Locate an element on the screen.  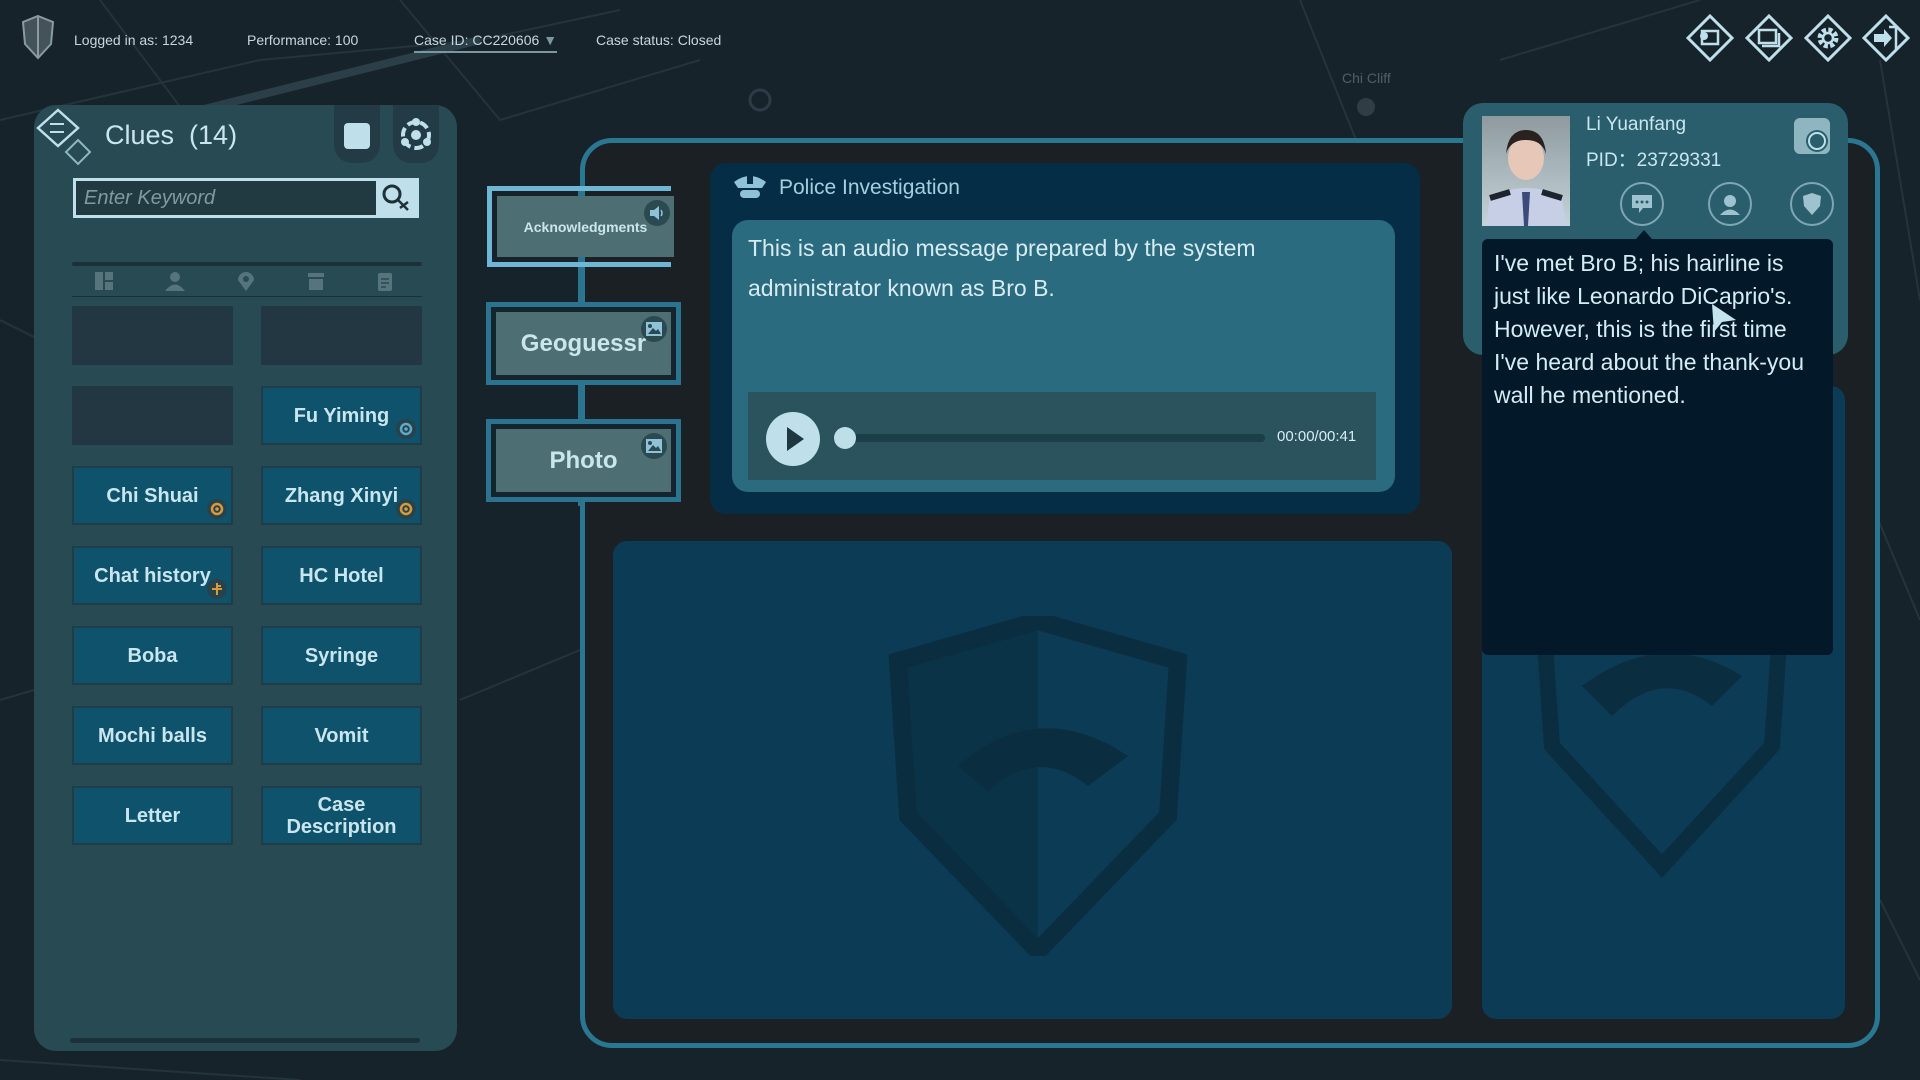
map-label: Chi Cliff is located at coordinates (1366, 78).